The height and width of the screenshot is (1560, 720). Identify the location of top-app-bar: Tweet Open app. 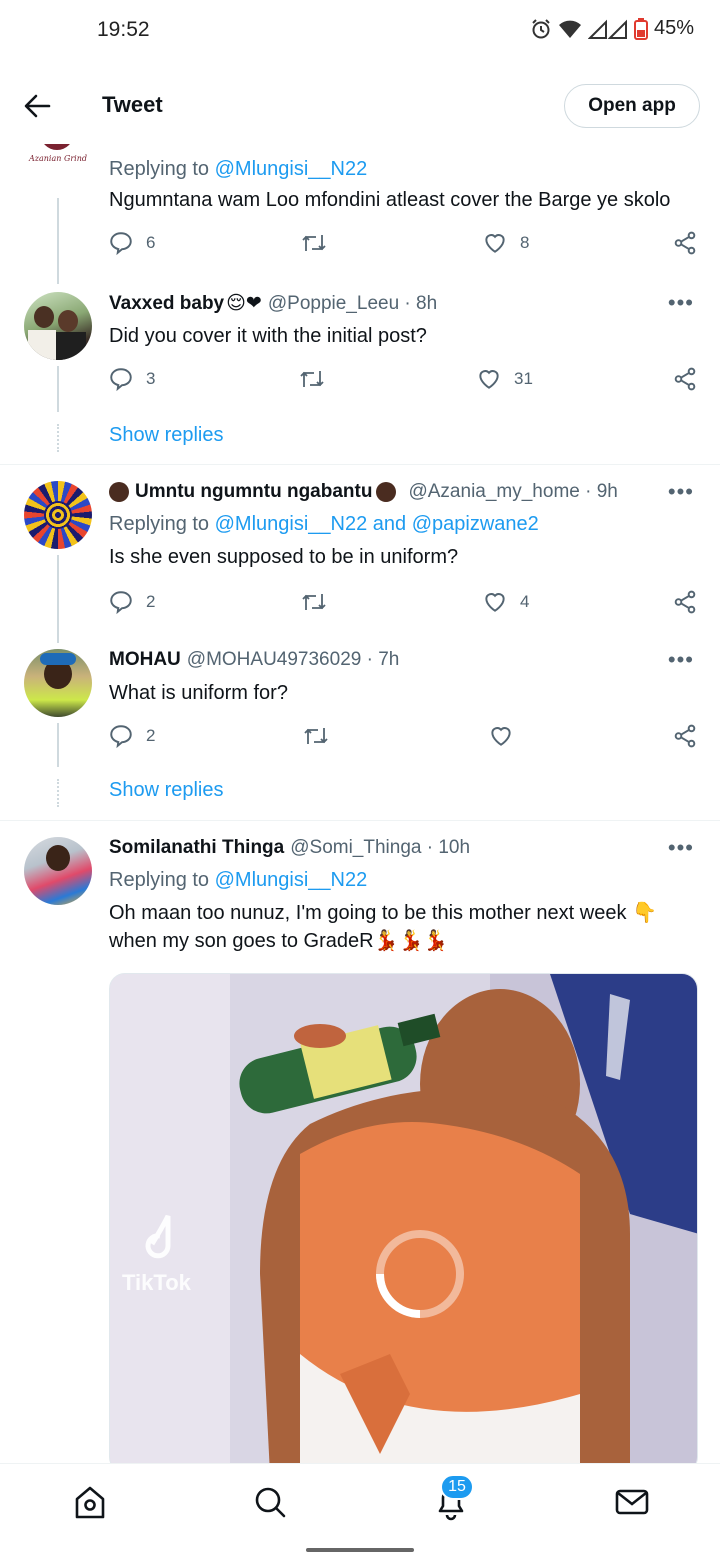
(360, 106).